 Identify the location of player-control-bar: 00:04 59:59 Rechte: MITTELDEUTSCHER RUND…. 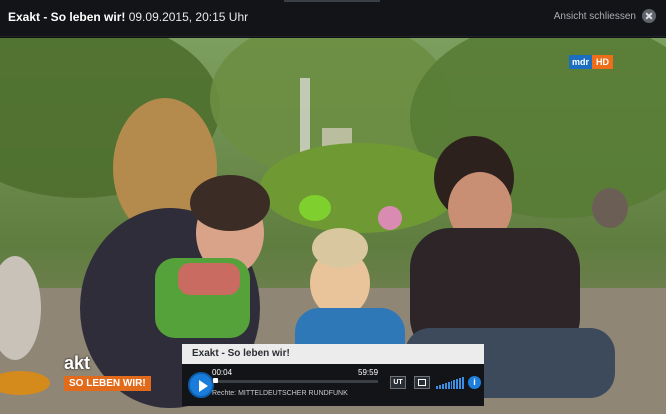
(333, 385).